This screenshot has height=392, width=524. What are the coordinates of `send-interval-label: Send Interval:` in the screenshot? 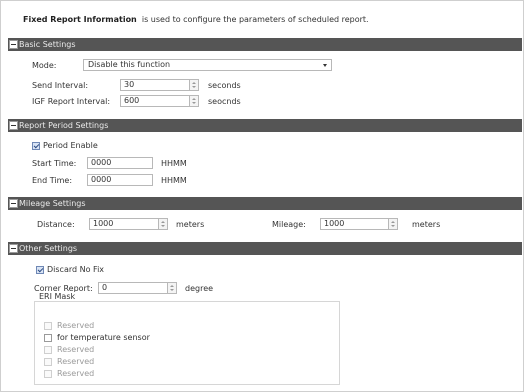 It's located at (60, 85).